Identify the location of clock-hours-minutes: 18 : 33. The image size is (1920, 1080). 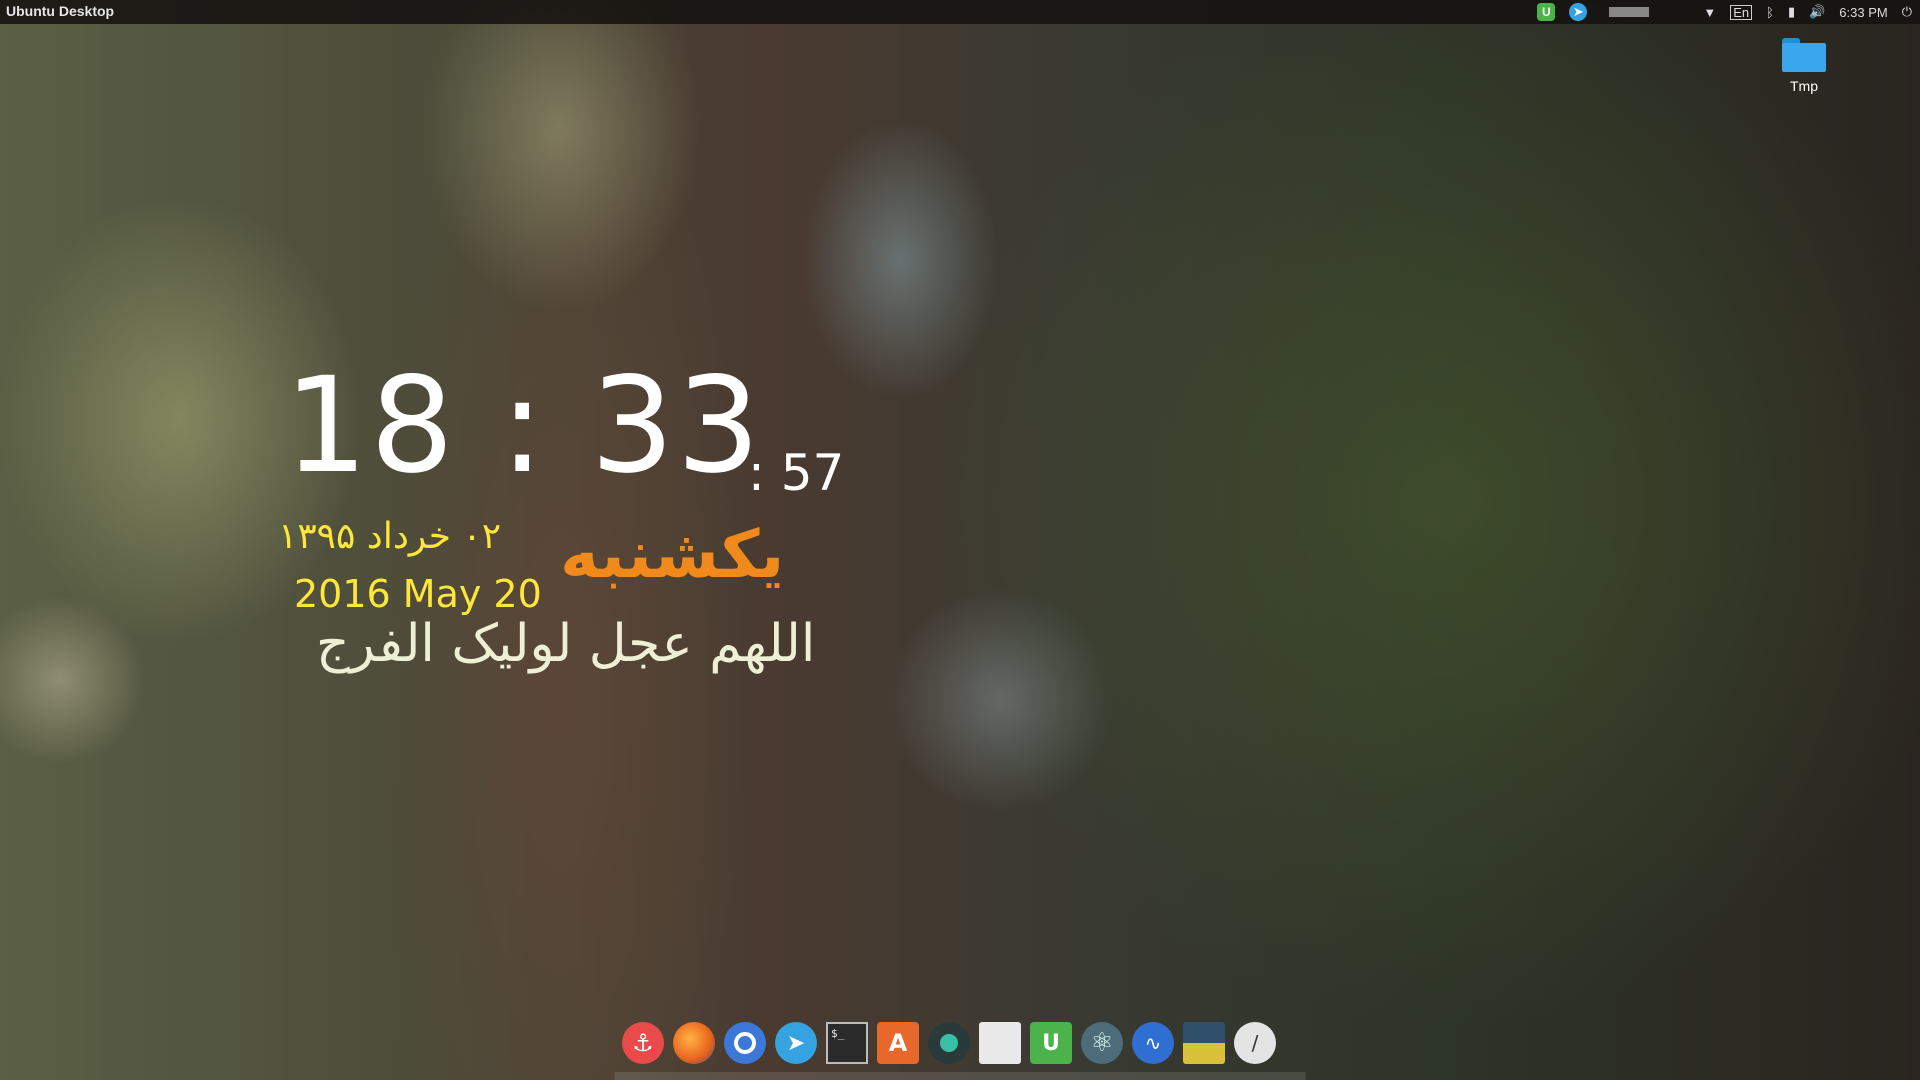
(523, 426).